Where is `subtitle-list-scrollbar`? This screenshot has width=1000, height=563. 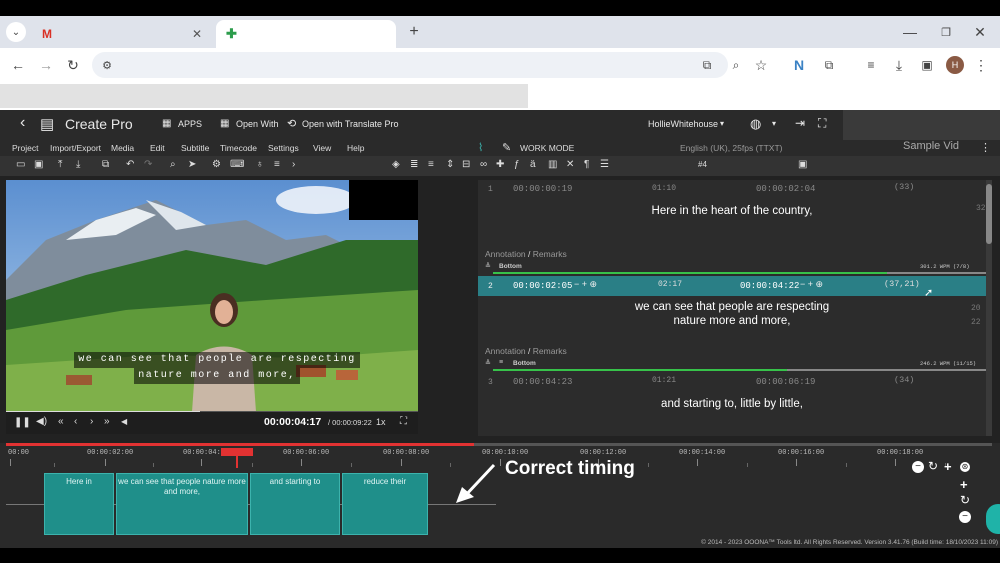
subtitle-list-scrollbar is located at coordinates (989, 308).